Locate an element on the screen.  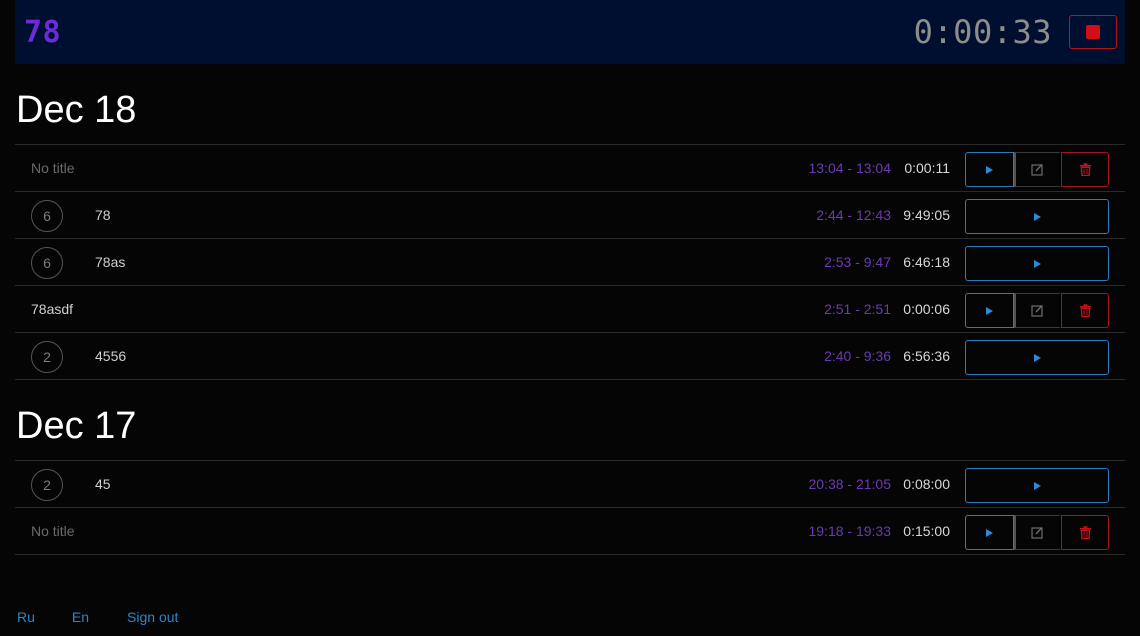
entry-row: 2 45 20:38 - 21:05 0:08:00 is located at coordinates (570, 484).